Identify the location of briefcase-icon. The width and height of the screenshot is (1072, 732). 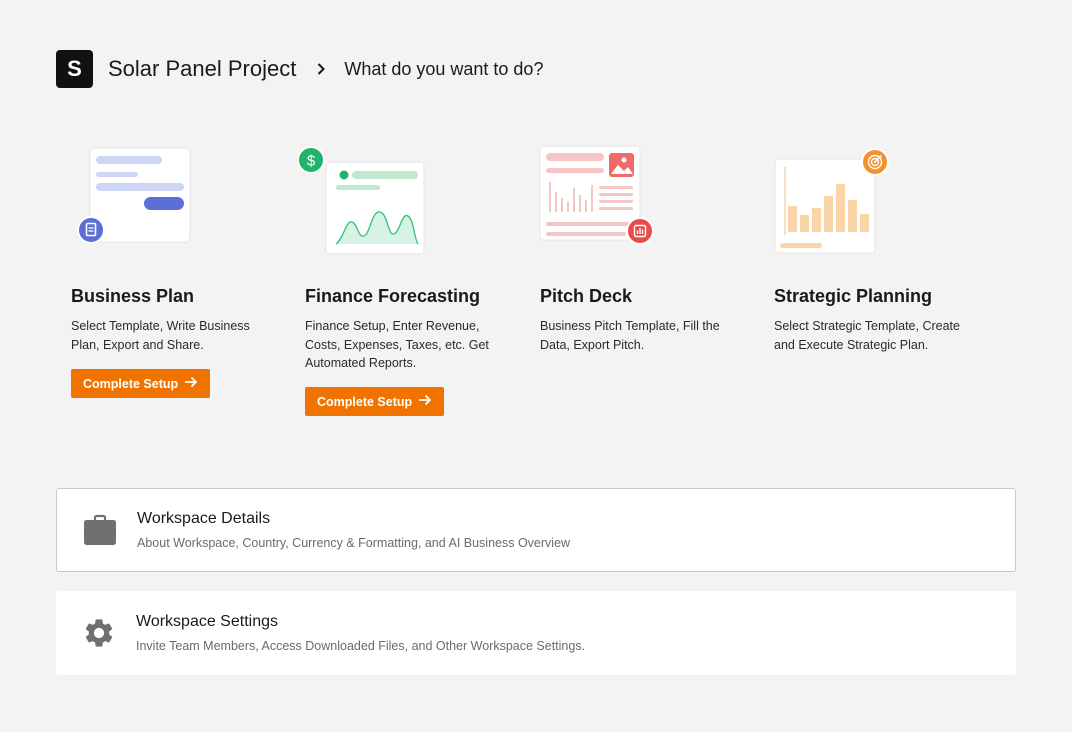
(100, 530).